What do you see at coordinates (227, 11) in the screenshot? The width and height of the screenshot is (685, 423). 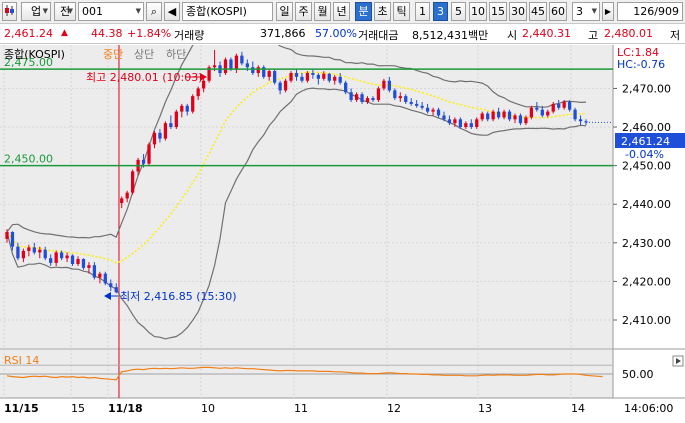 I see `index-name-field: 종합(KOSPI)` at bounding box center [227, 11].